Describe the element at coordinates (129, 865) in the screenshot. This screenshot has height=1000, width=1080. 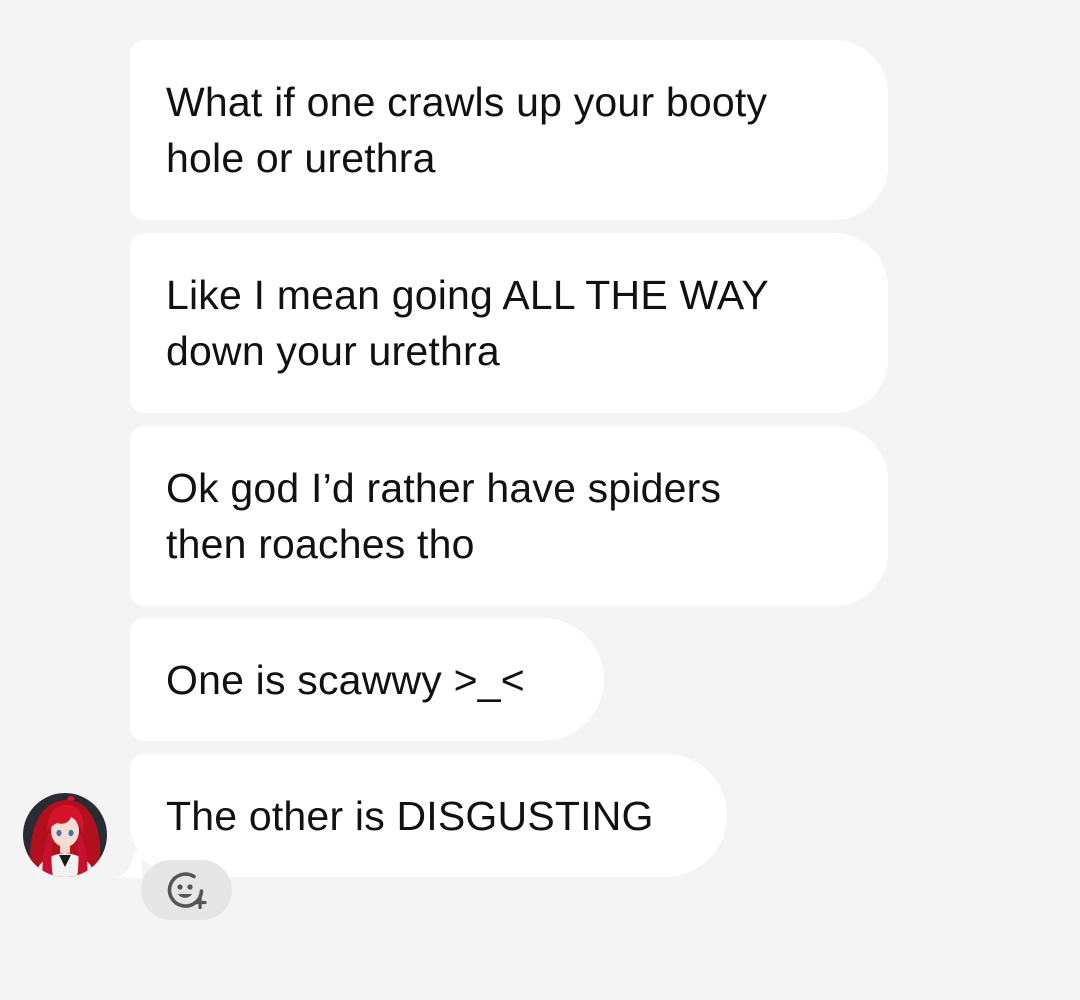
I see `bubble-tail` at that location.